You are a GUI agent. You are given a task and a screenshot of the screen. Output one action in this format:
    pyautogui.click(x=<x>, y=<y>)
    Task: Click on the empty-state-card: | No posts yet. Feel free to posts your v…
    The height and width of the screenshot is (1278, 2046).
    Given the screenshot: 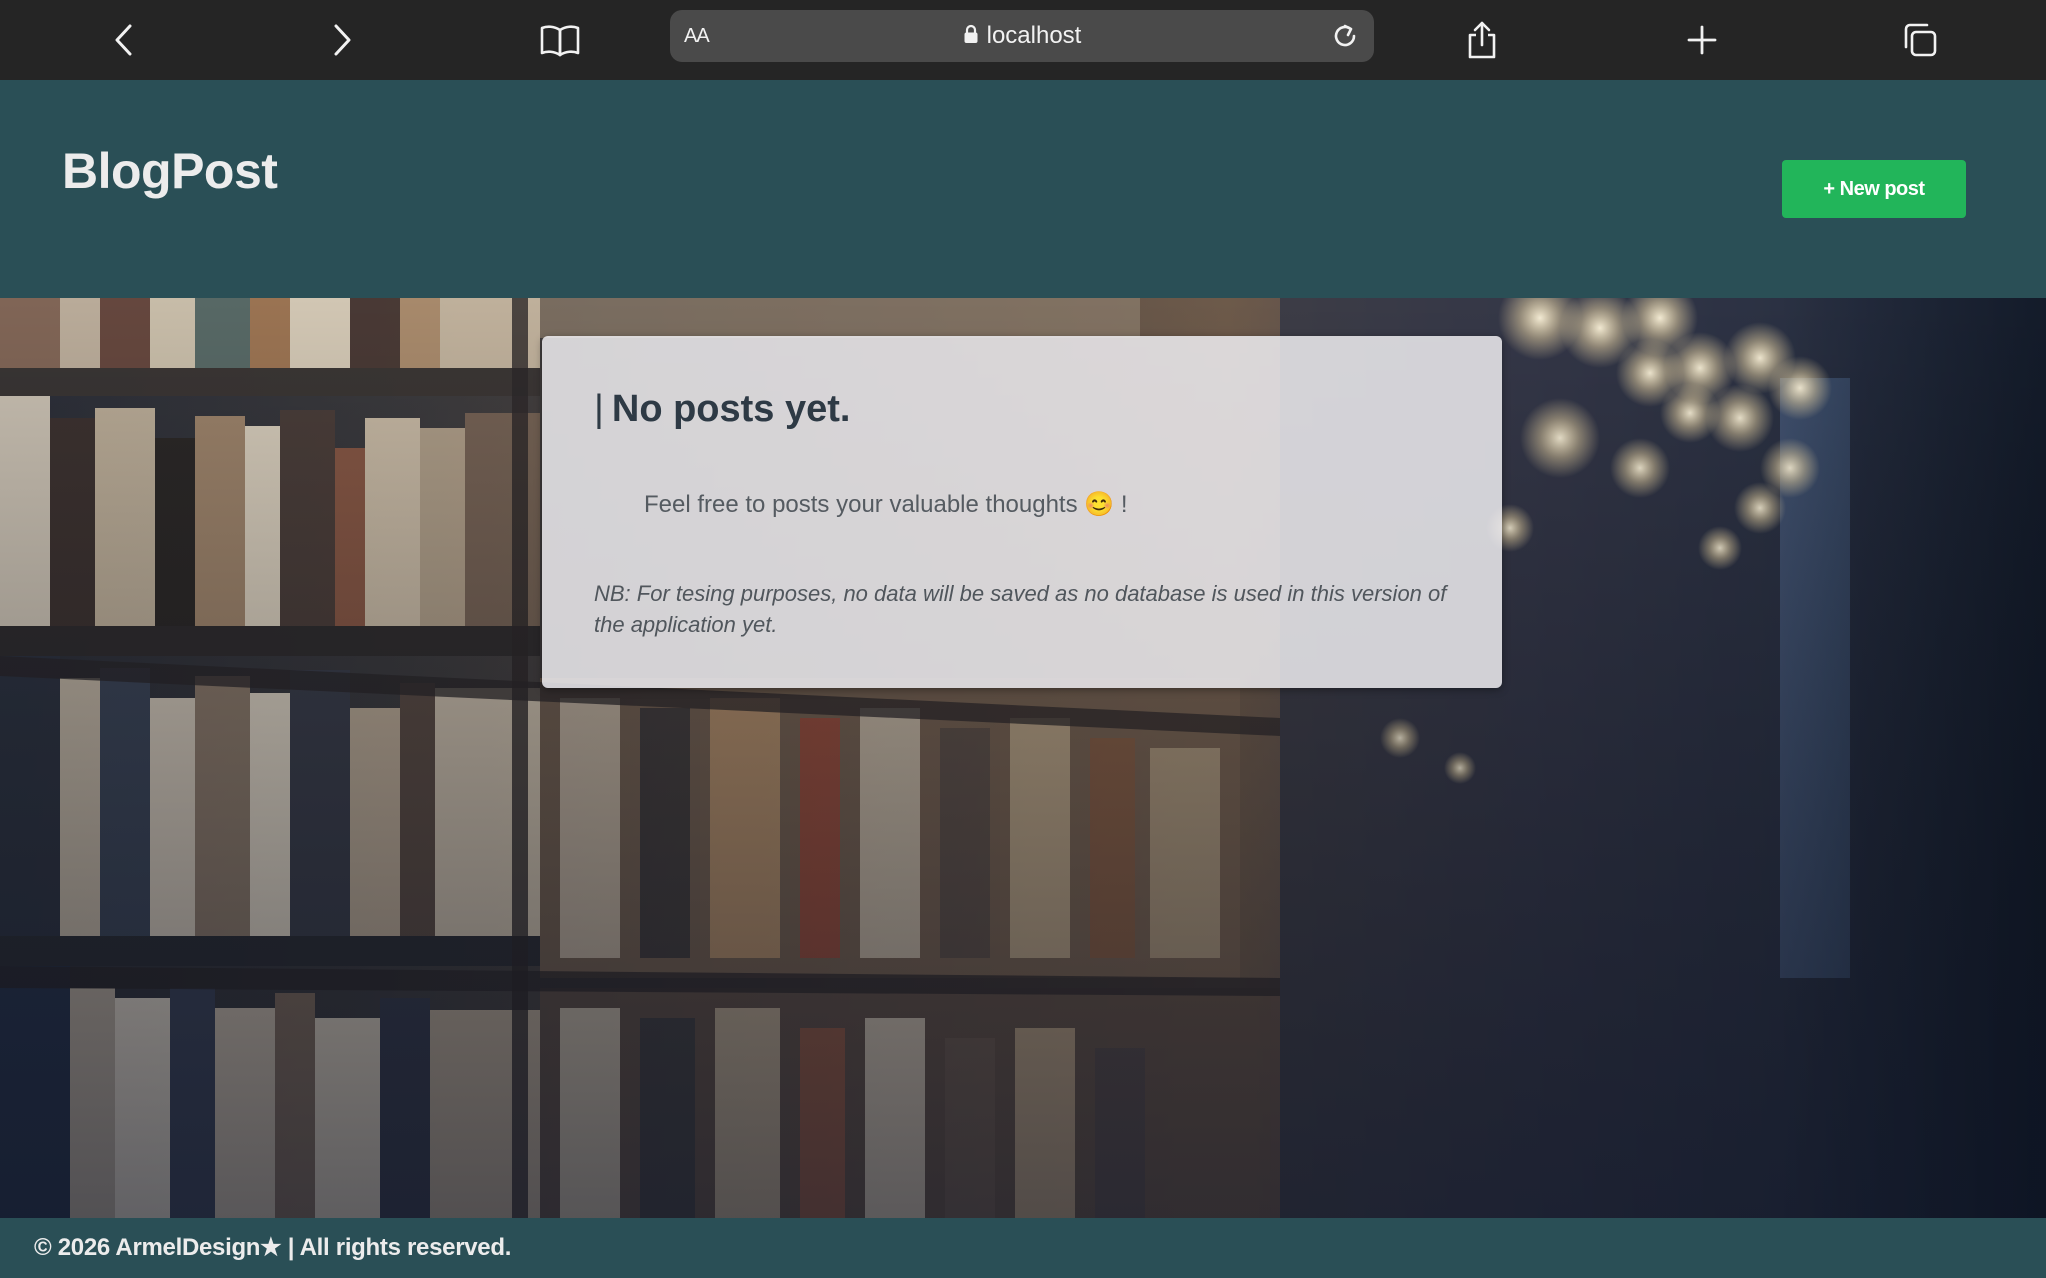 What is the action you would take?
    pyautogui.click(x=1022, y=512)
    